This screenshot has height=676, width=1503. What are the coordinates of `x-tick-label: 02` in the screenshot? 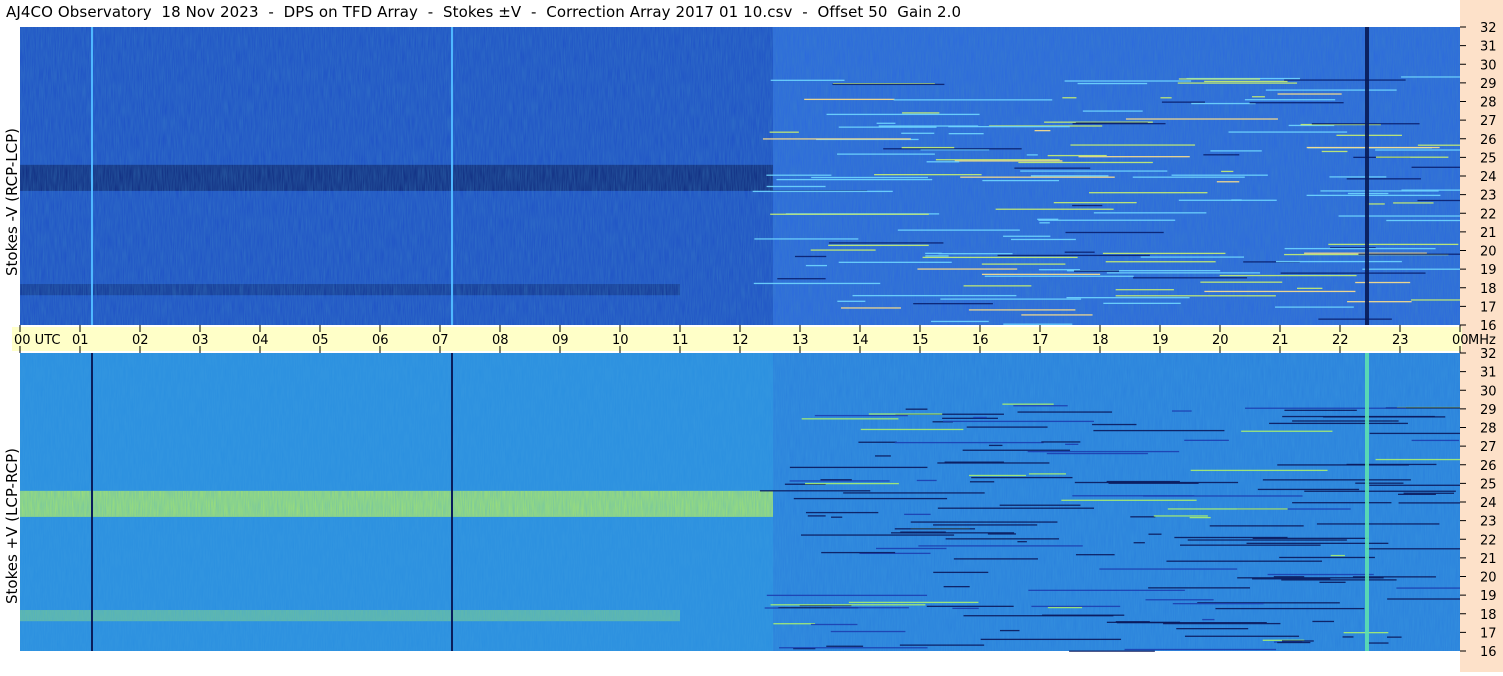 It's located at (140, 340).